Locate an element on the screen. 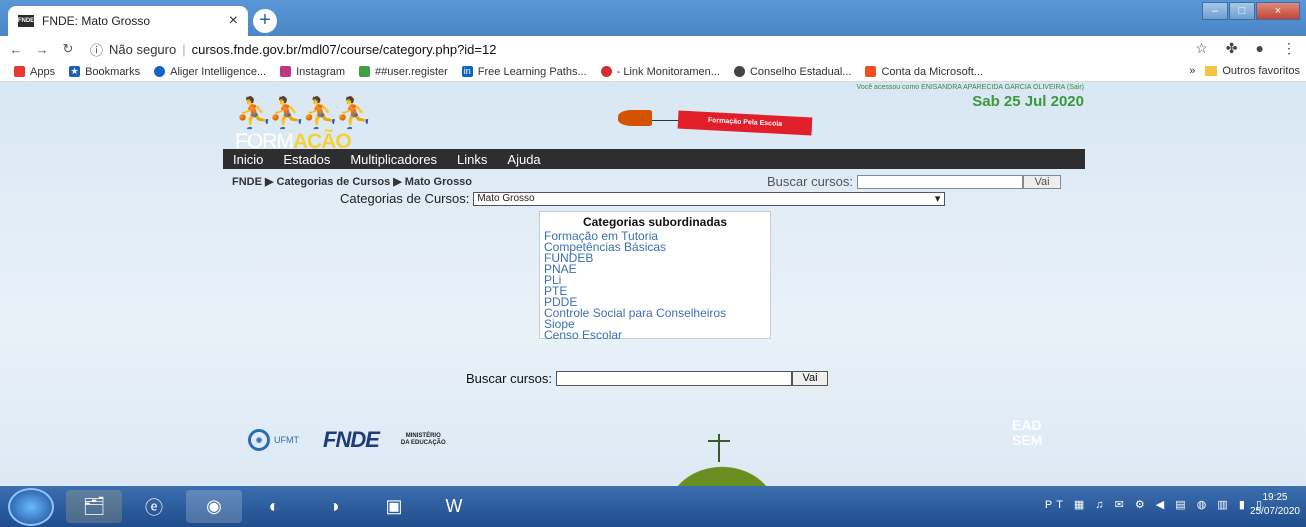 This screenshot has width=1306, height=527. back-icon: ← is located at coordinates (16, 49).